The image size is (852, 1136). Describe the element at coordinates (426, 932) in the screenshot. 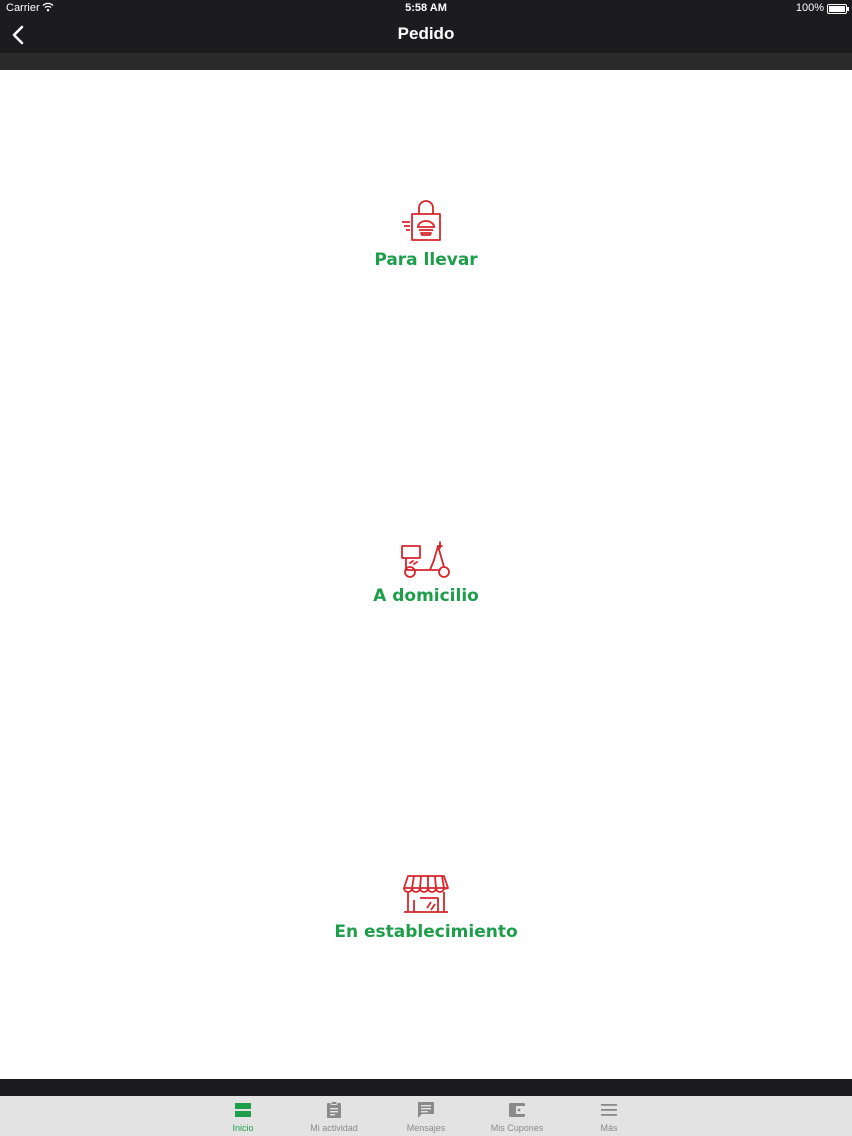

I see `option-label: En establecimiento` at that location.